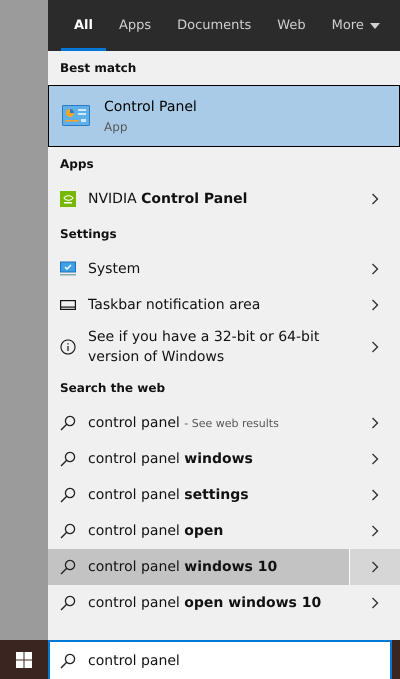 The image size is (400, 679). What do you see at coordinates (98, 68) in the screenshot?
I see `section-heading: Best match` at bounding box center [98, 68].